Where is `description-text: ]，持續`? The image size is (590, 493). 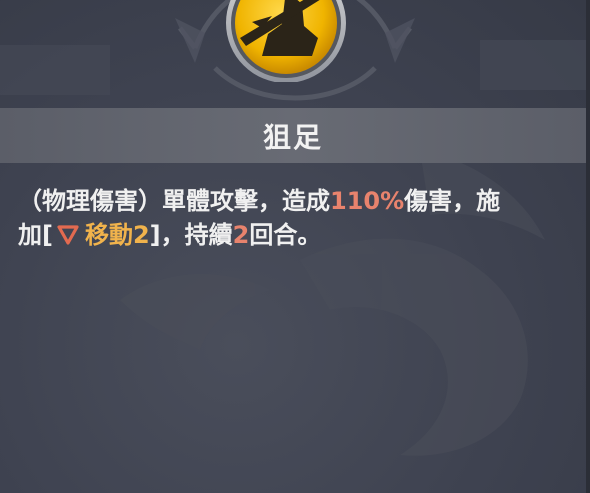
description-text: ]，持續 is located at coordinates (191, 235).